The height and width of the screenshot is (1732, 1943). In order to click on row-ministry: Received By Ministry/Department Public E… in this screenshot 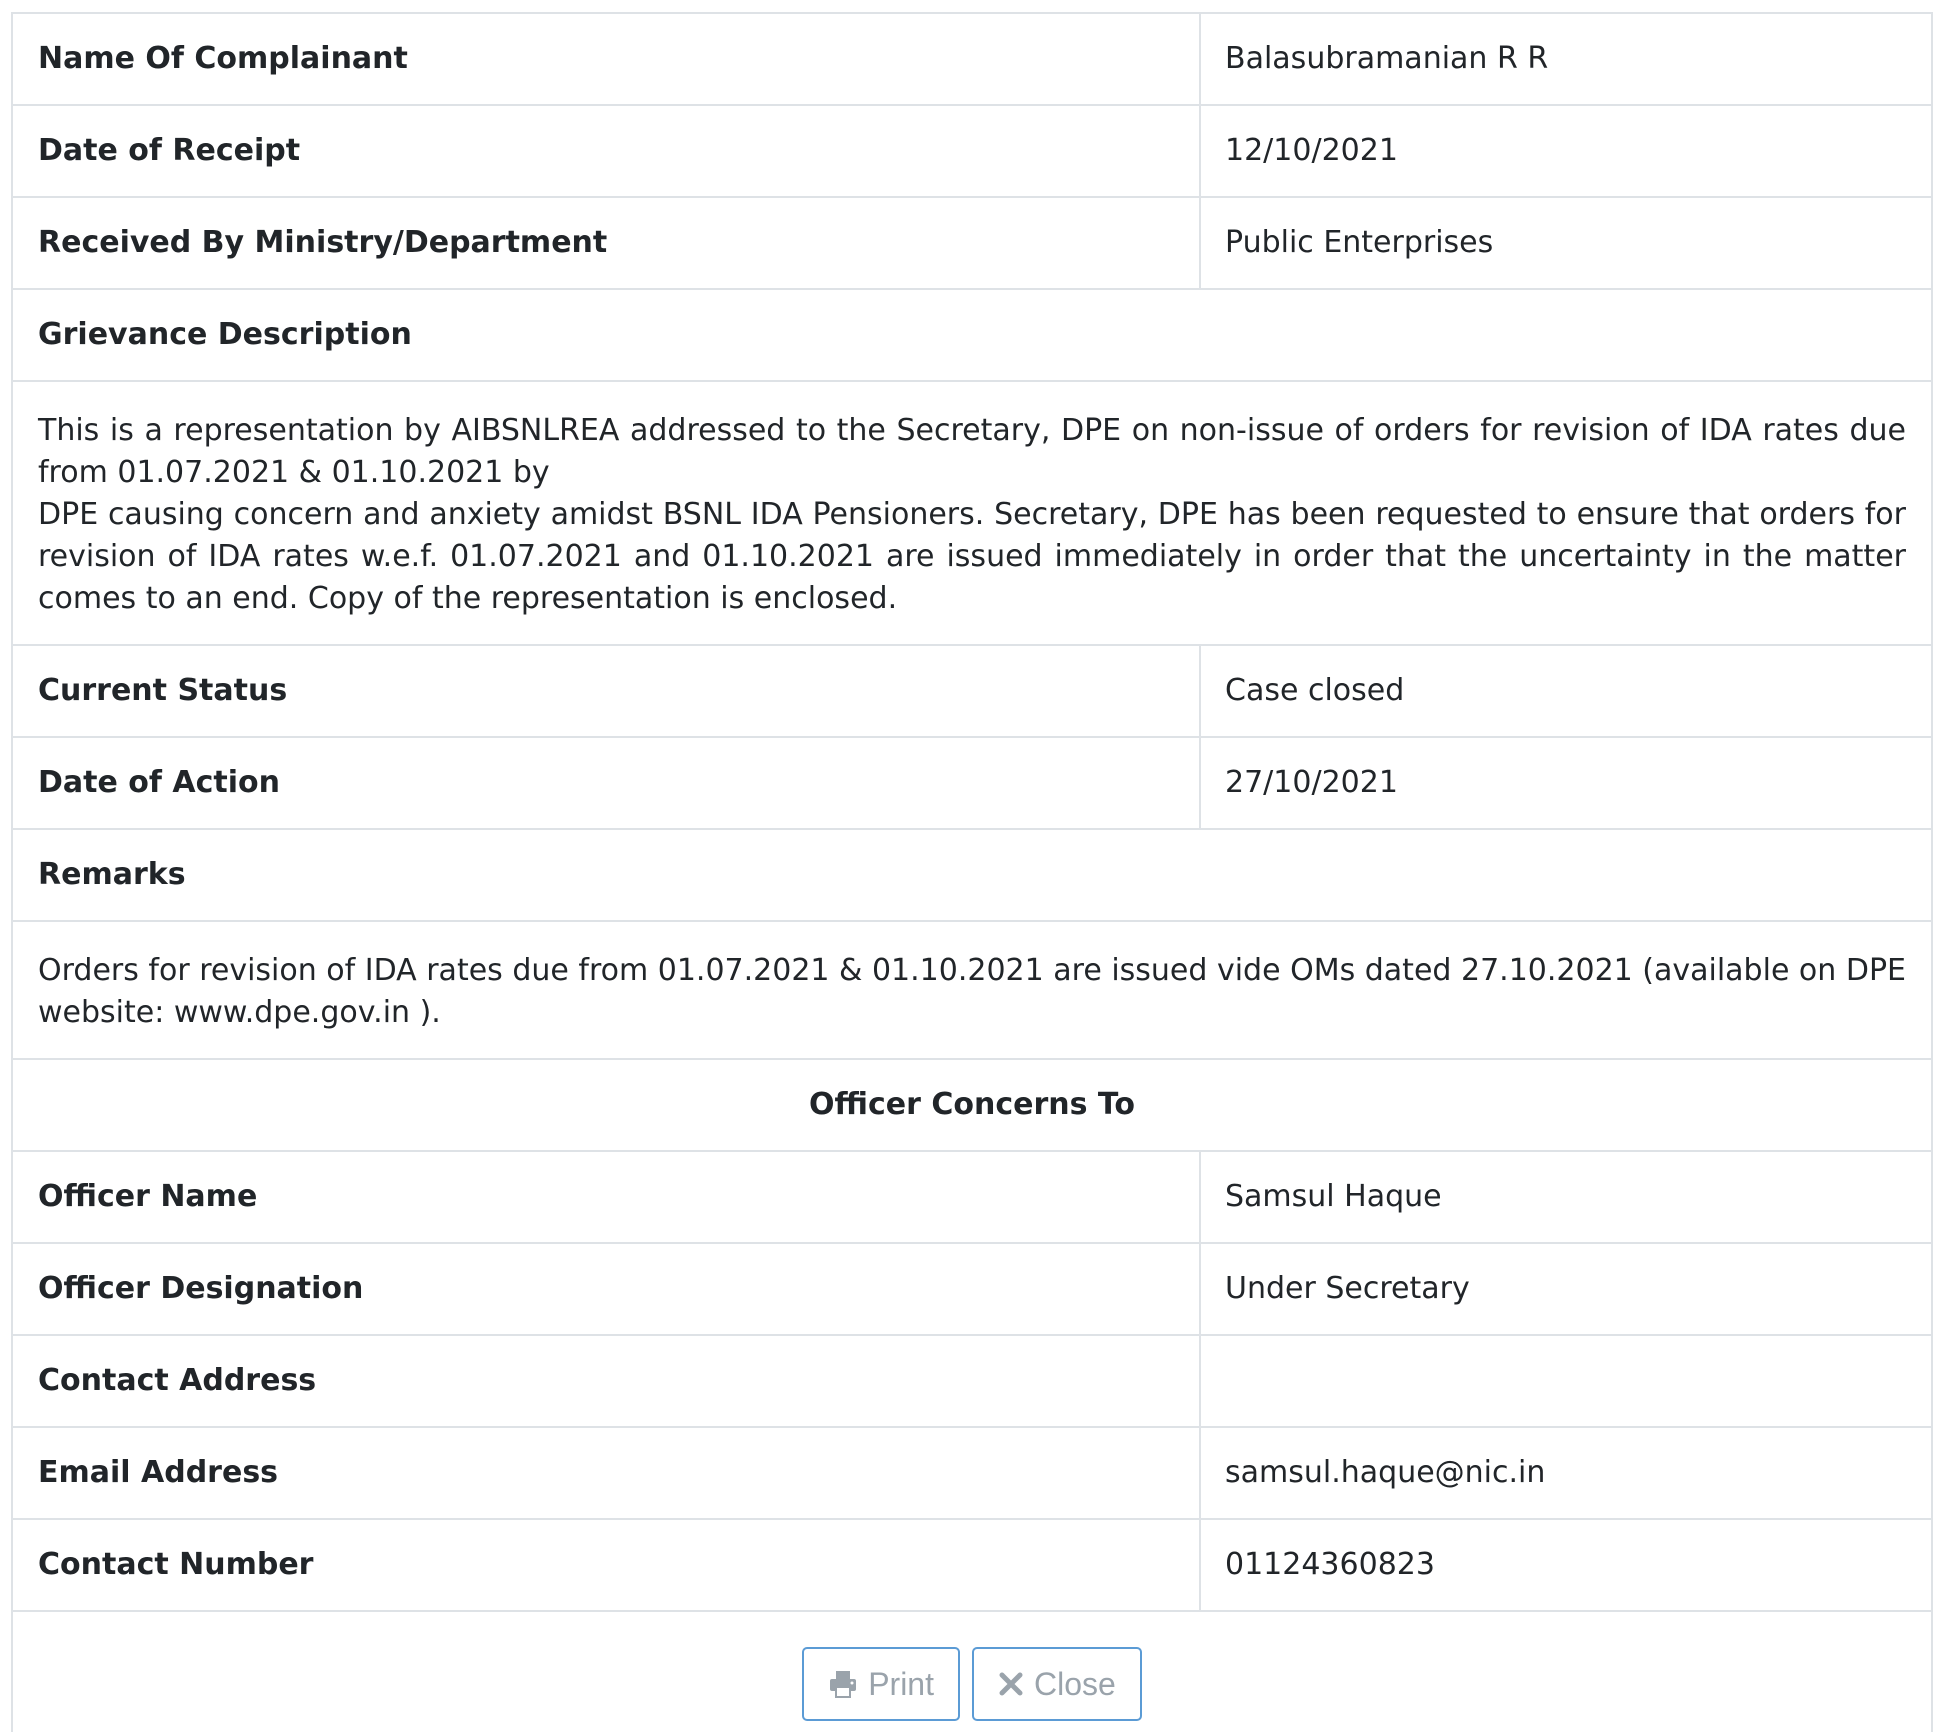, I will do `click(972, 244)`.